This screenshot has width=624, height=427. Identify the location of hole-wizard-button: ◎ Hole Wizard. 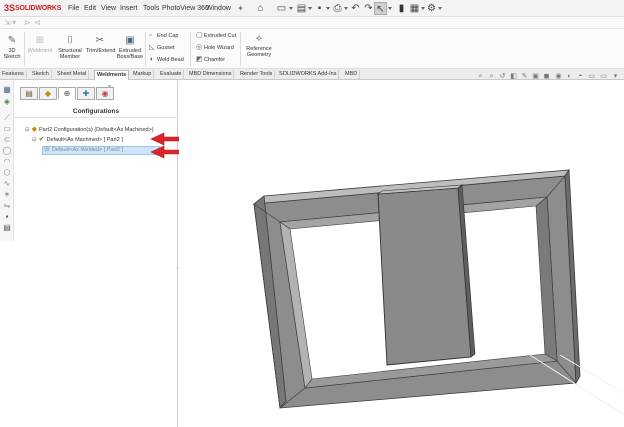
(215, 48).